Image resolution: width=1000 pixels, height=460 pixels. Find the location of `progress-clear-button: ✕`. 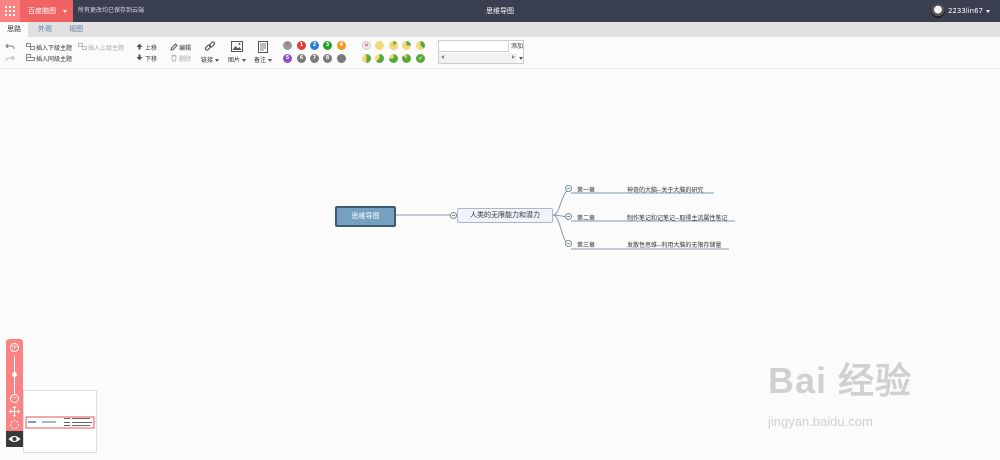

progress-clear-button: ✕ is located at coordinates (366, 45).